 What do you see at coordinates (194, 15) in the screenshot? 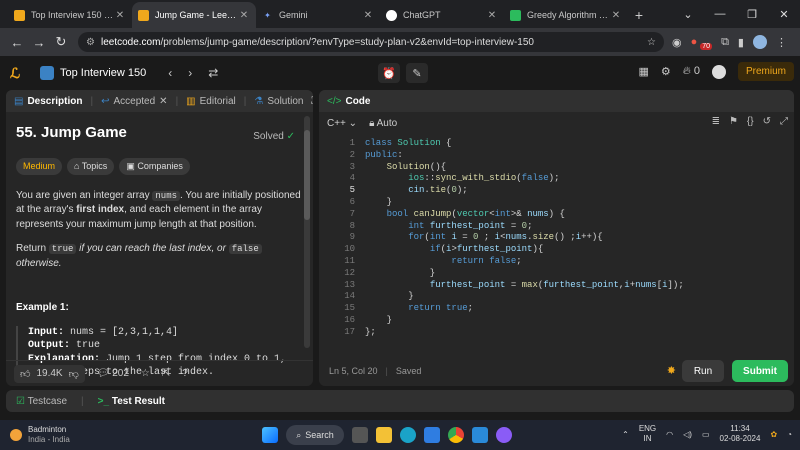
I see `browser-tab-active: Jump Game - LeetCode✕` at bounding box center [194, 15].